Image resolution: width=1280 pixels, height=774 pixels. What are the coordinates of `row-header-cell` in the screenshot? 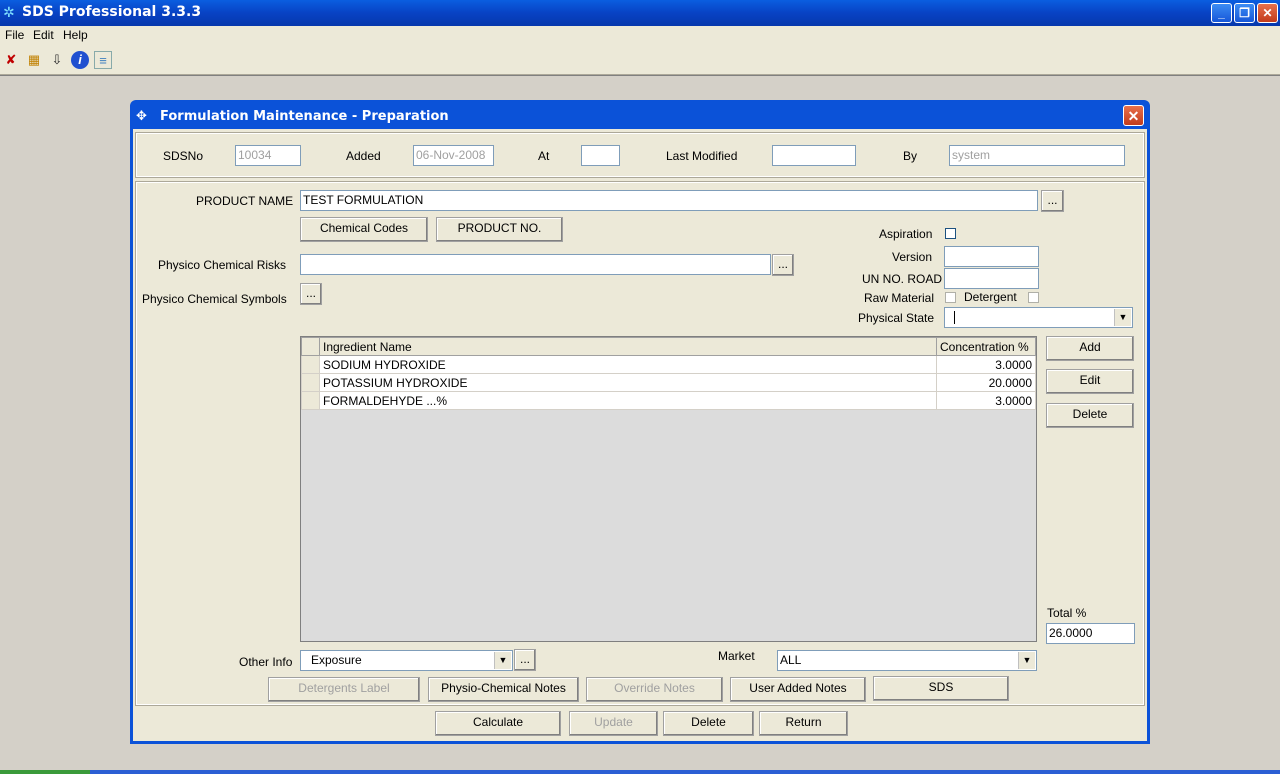 It's located at (310, 346).